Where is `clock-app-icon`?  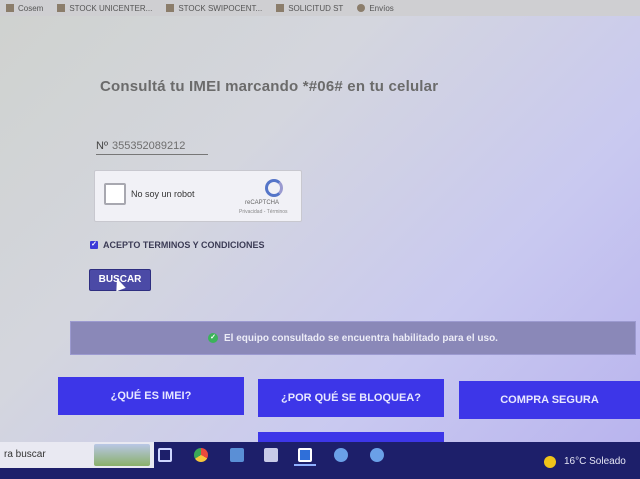
clock-app-icon is located at coordinates (305, 455).